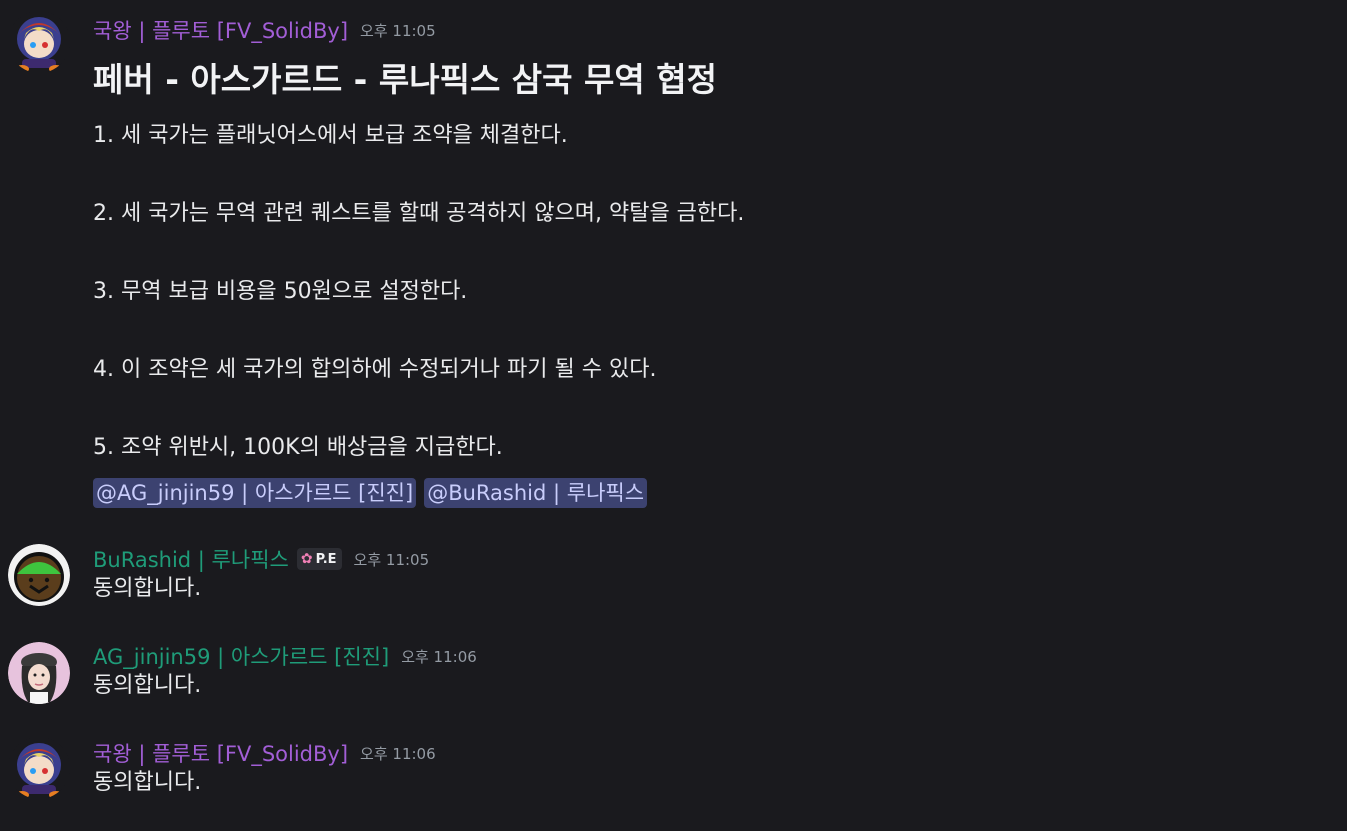 The height and width of the screenshot is (831, 1347). I want to click on author-name: AG_jinjin59 | 아스가르드 [진진], so click(241, 656).